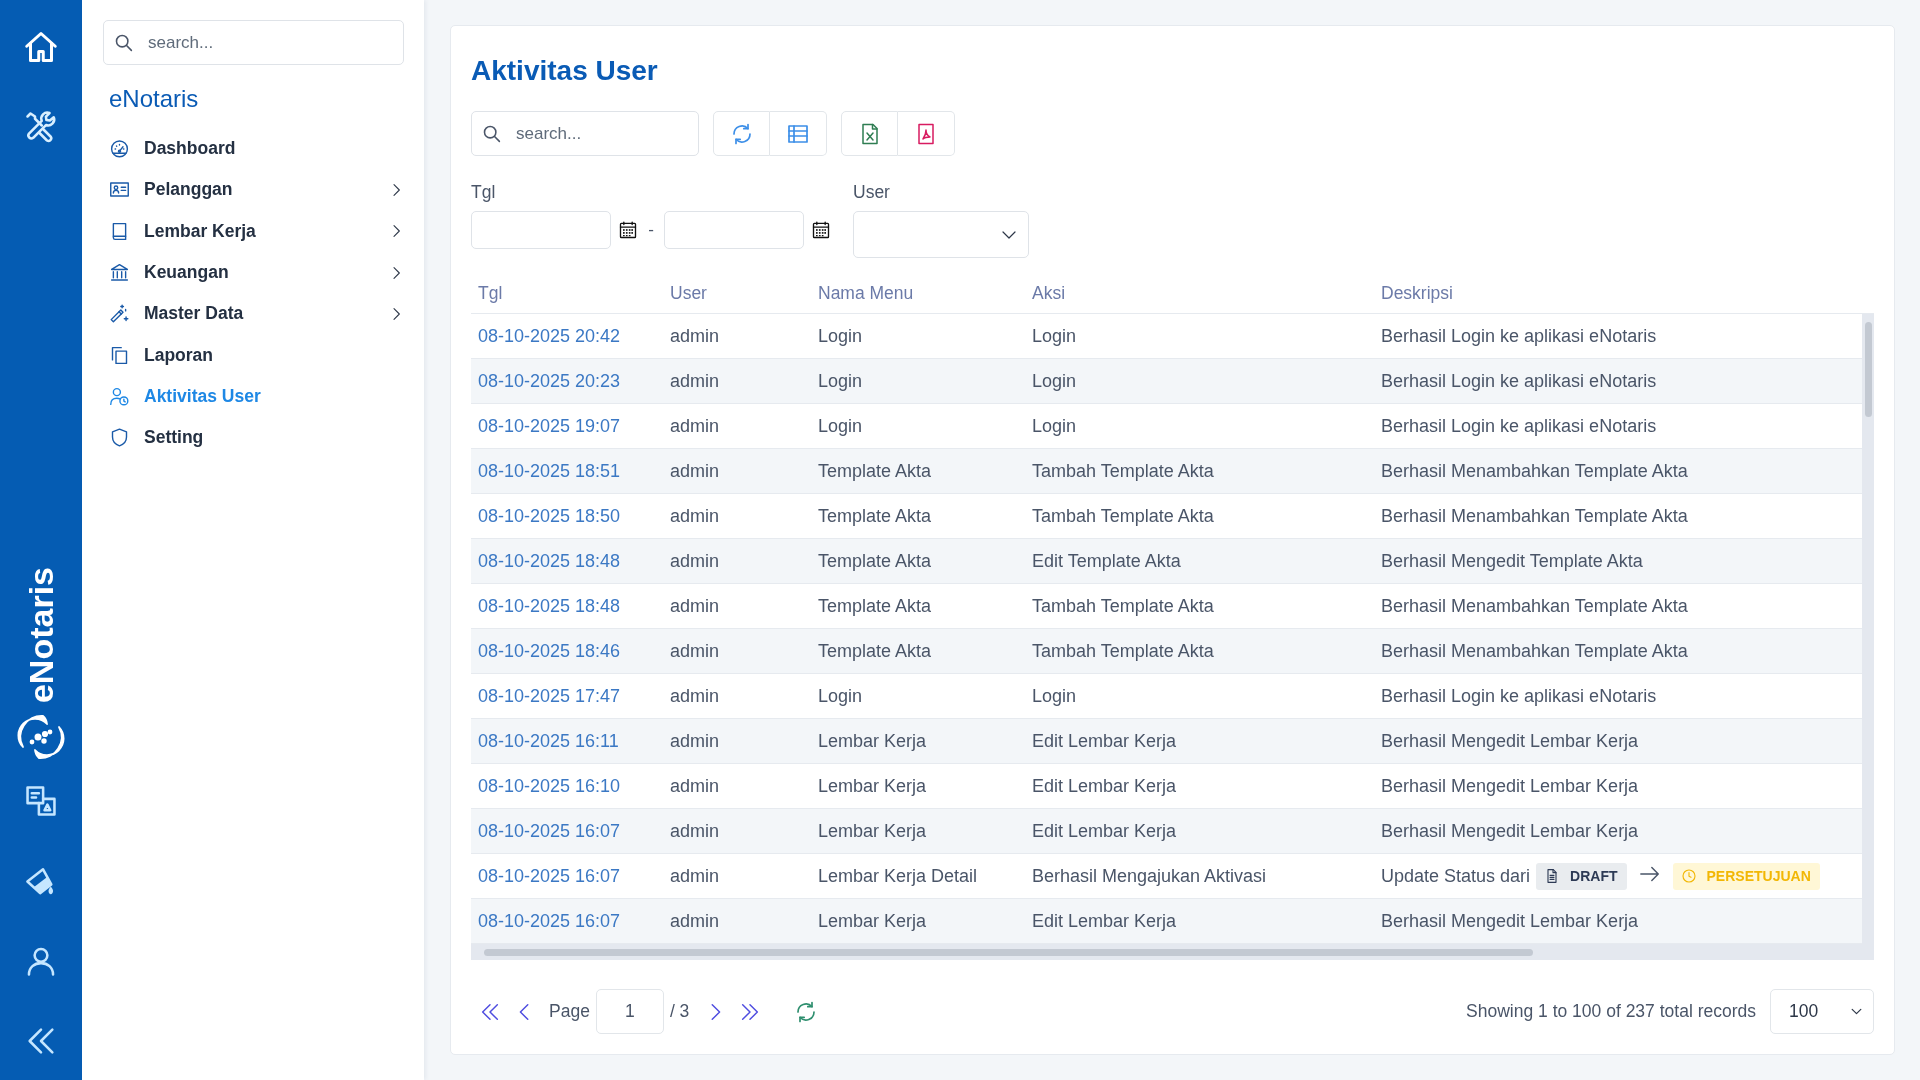 The image size is (1920, 1080). What do you see at coordinates (1868, 629) in the screenshot?
I see `vertical-scrollbar` at bounding box center [1868, 629].